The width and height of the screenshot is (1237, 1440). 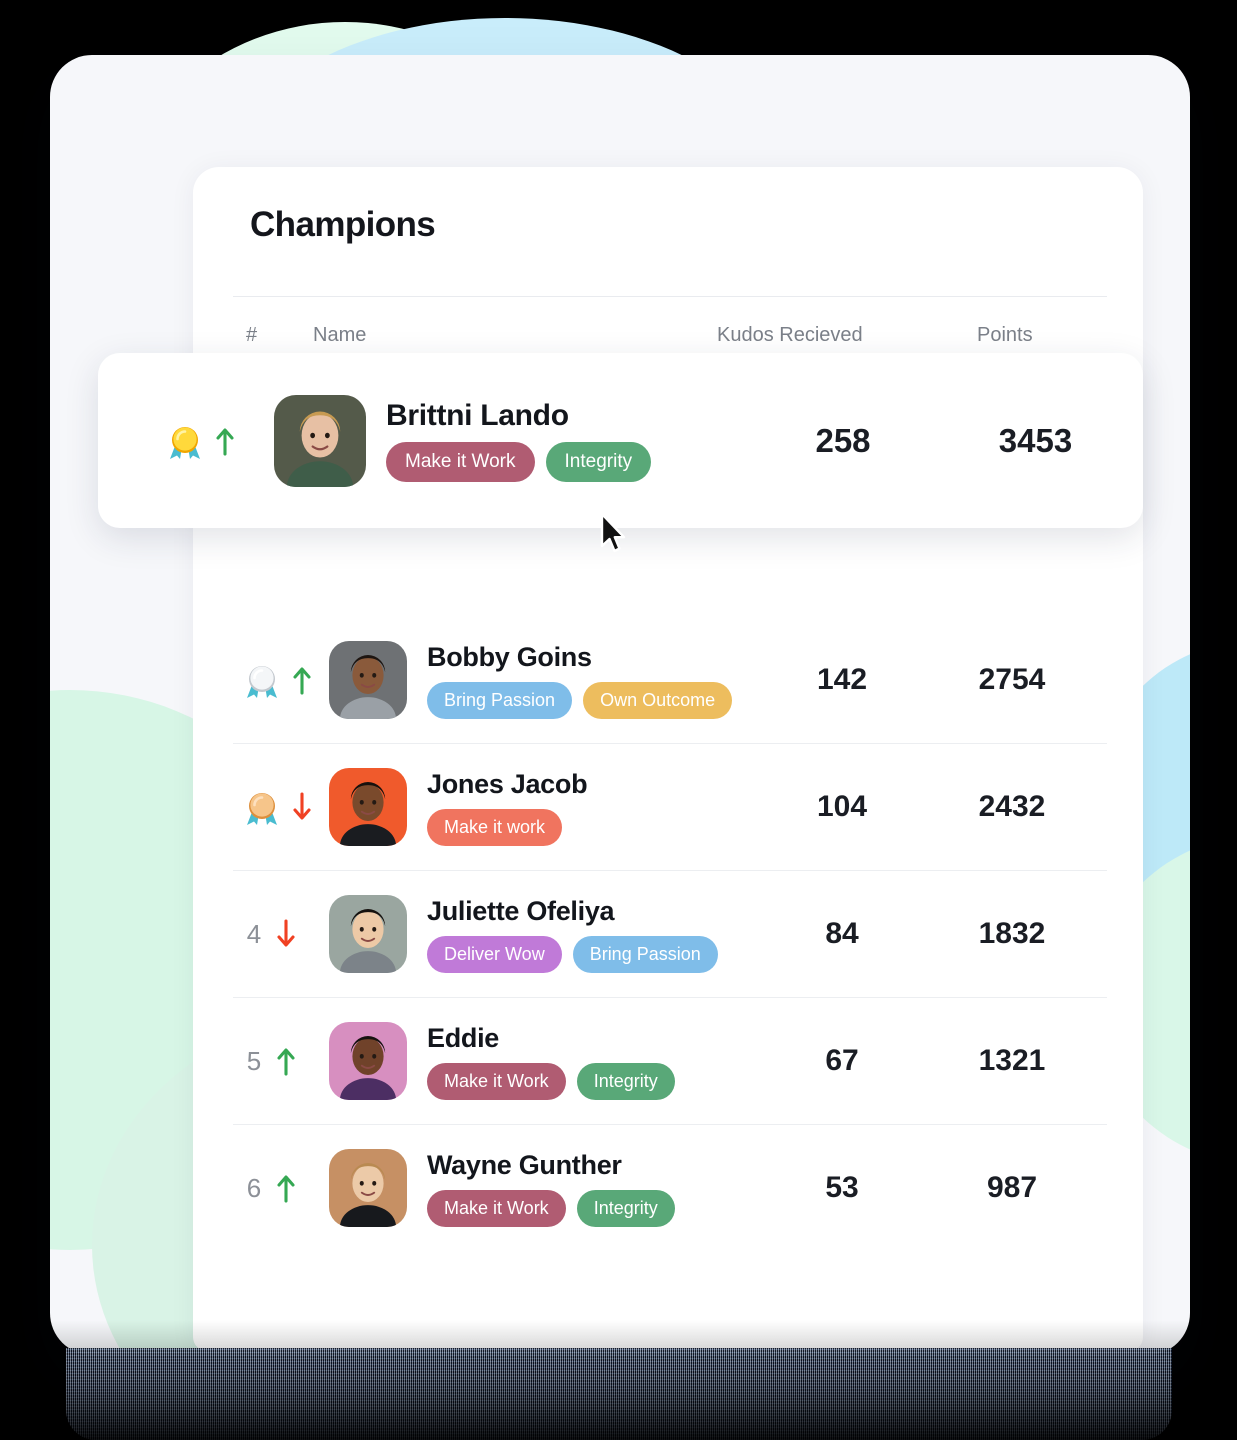 What do you see at coordinates (842, 933) in the screenshot?
I see `kudos-value: 84` at bounding box center [842, 933].